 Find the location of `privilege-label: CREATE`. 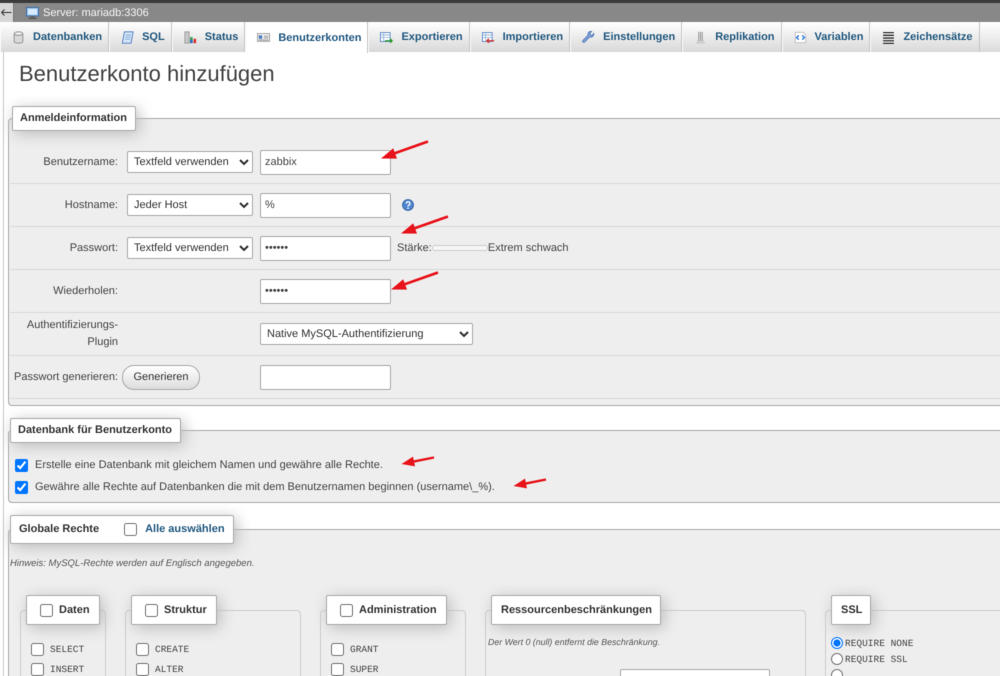

privilege-label: CREATE is located at coordinates (172, 649).